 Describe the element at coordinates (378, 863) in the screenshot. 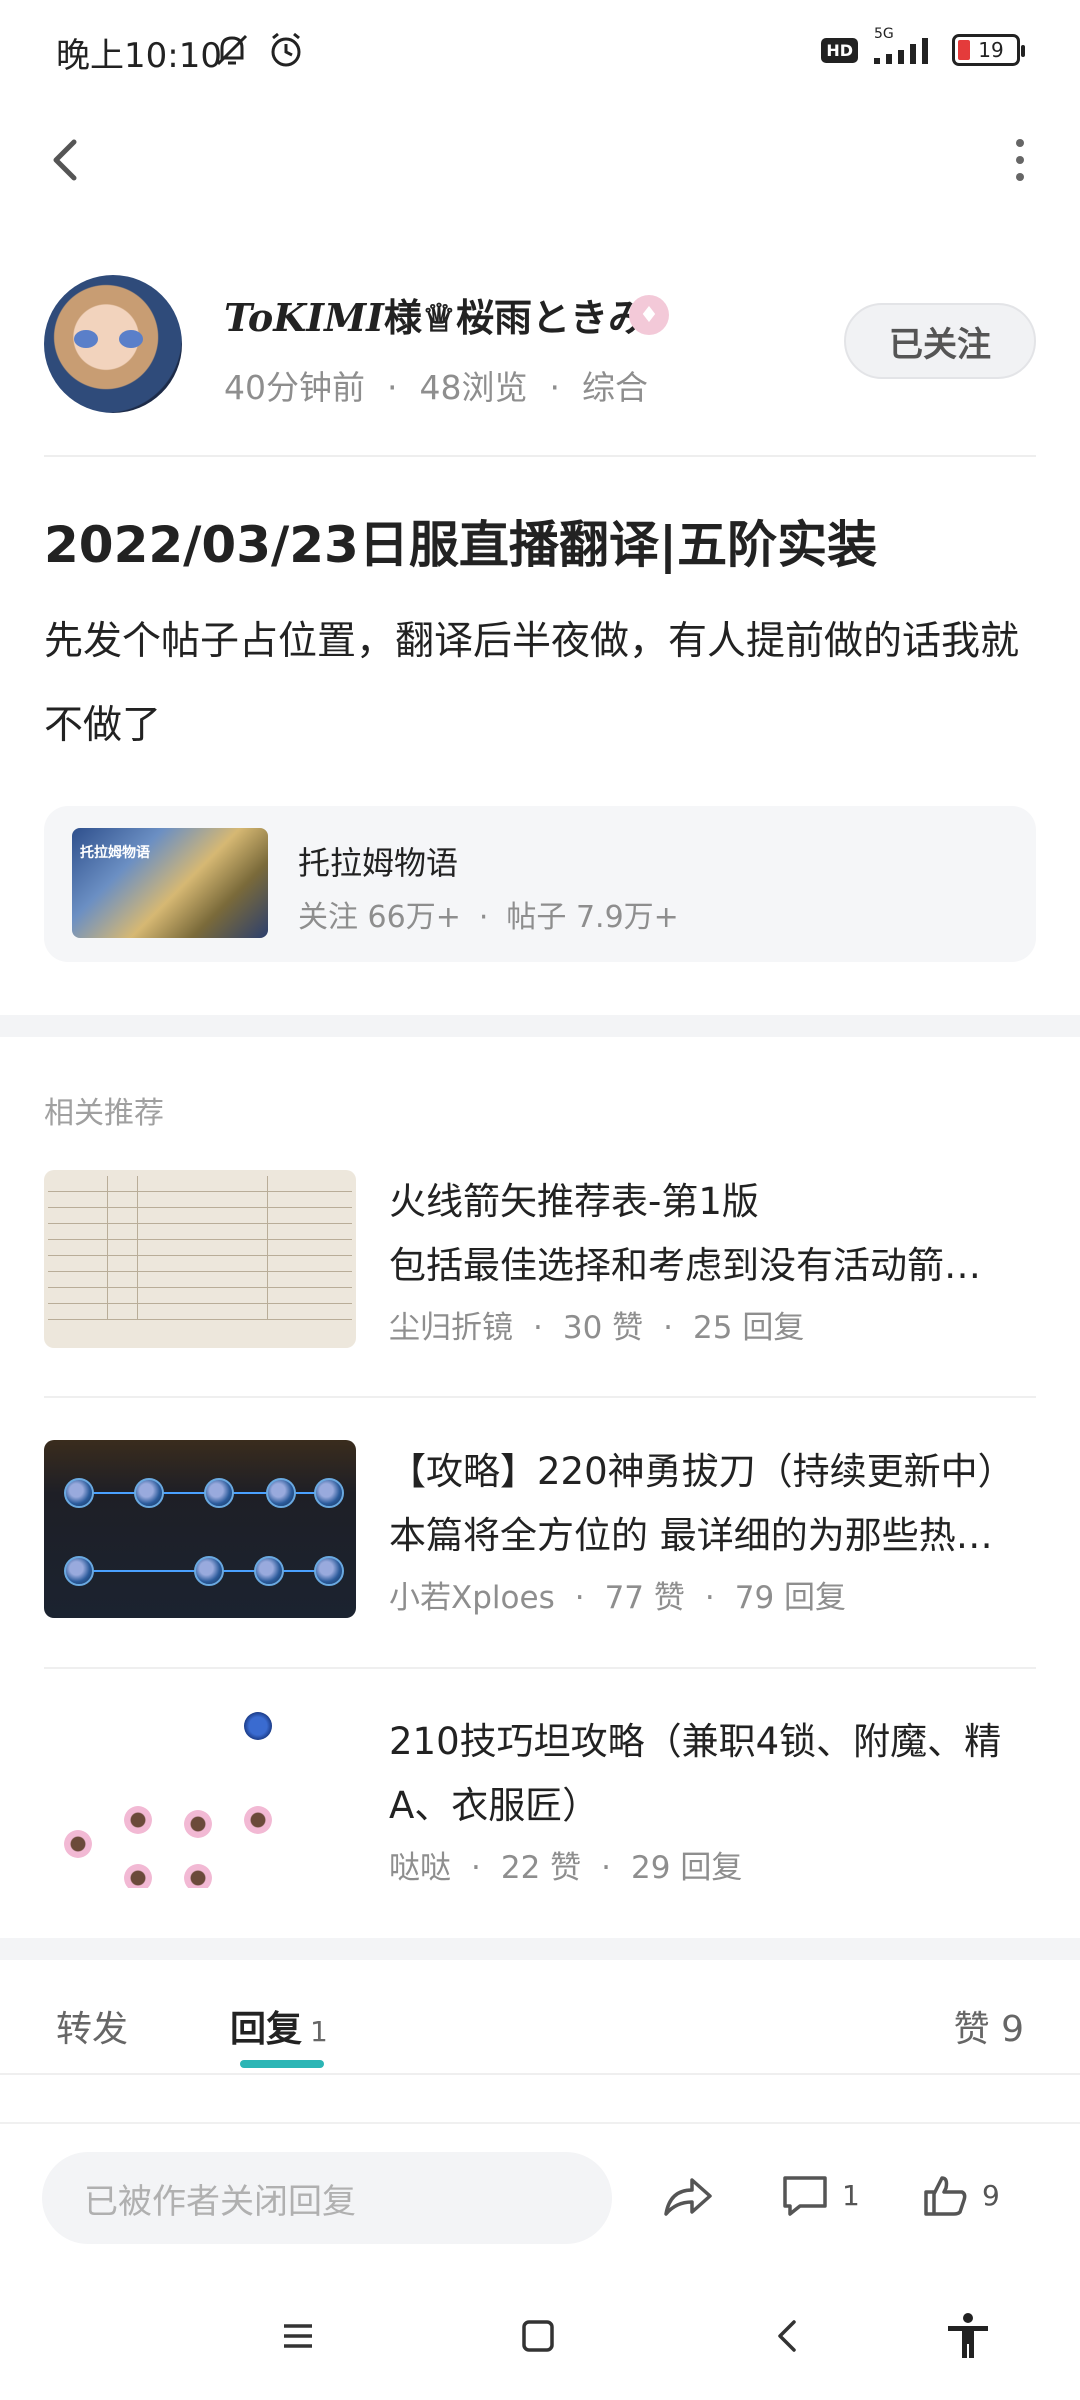

I see `forum-name: 托拉姆物语` at that location.